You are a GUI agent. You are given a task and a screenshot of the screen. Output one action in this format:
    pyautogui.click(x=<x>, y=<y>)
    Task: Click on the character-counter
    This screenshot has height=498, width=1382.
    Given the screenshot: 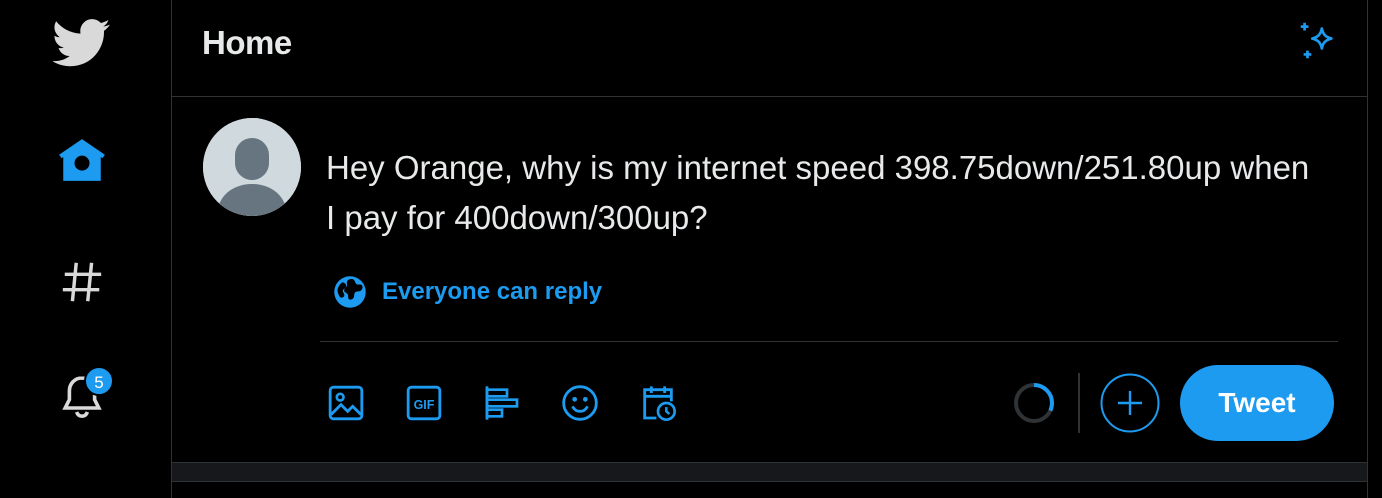 What is the action you would take?
    pyautogui.click(x=1034, y=403)
    